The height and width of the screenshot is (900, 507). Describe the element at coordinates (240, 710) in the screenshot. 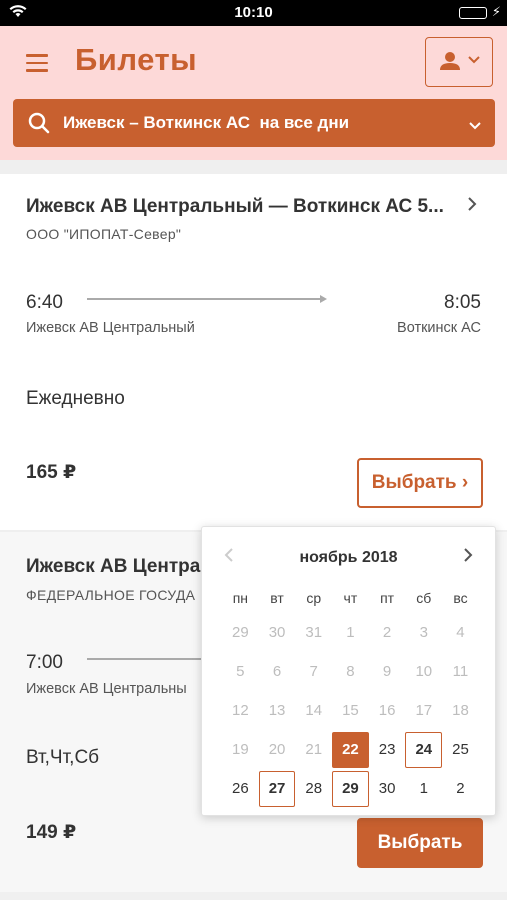

I see `calendar-day: 12` at that location.